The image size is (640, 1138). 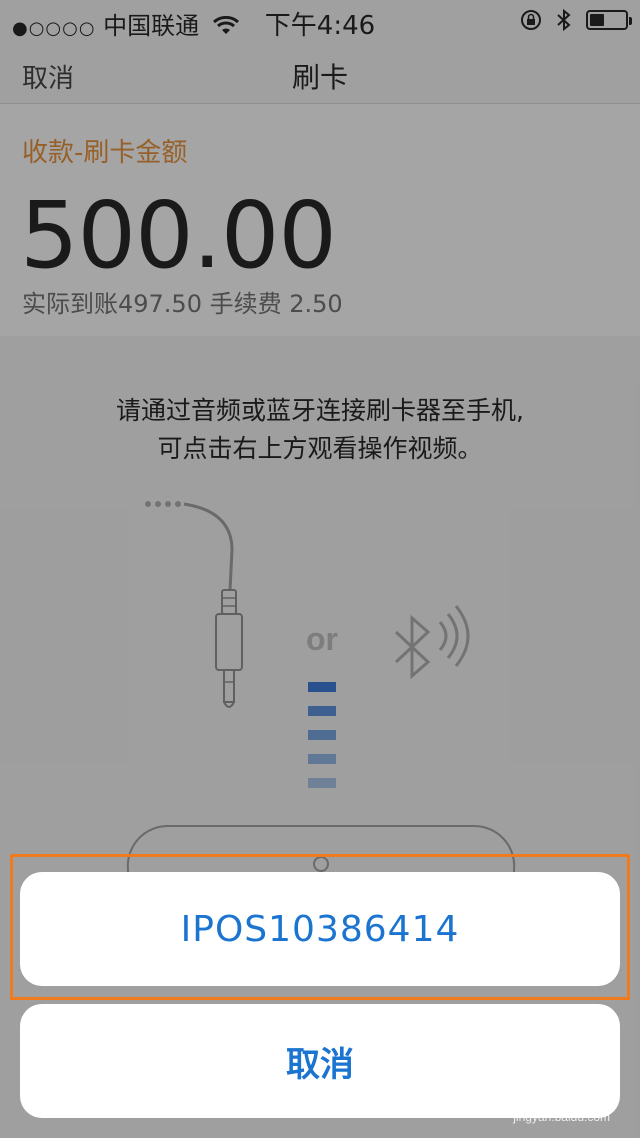 What do you see at coordinates (561, 1117) in the screenshot?
I see `watermark-url: jingyan.baidu.com` at bounding box center [561, 1117].